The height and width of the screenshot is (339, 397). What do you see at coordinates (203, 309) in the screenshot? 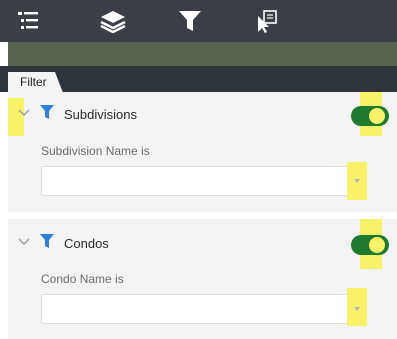
I see `condo-name-select` at bounding box center [203, 309].